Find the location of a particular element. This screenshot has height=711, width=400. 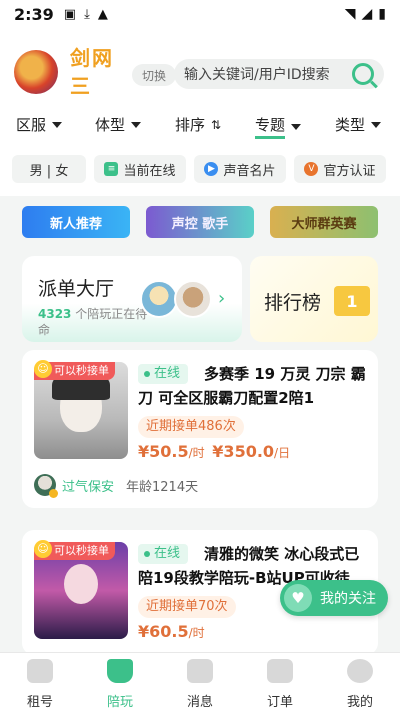

price-day: ¥350.0 is located at coordinates (243, 451).